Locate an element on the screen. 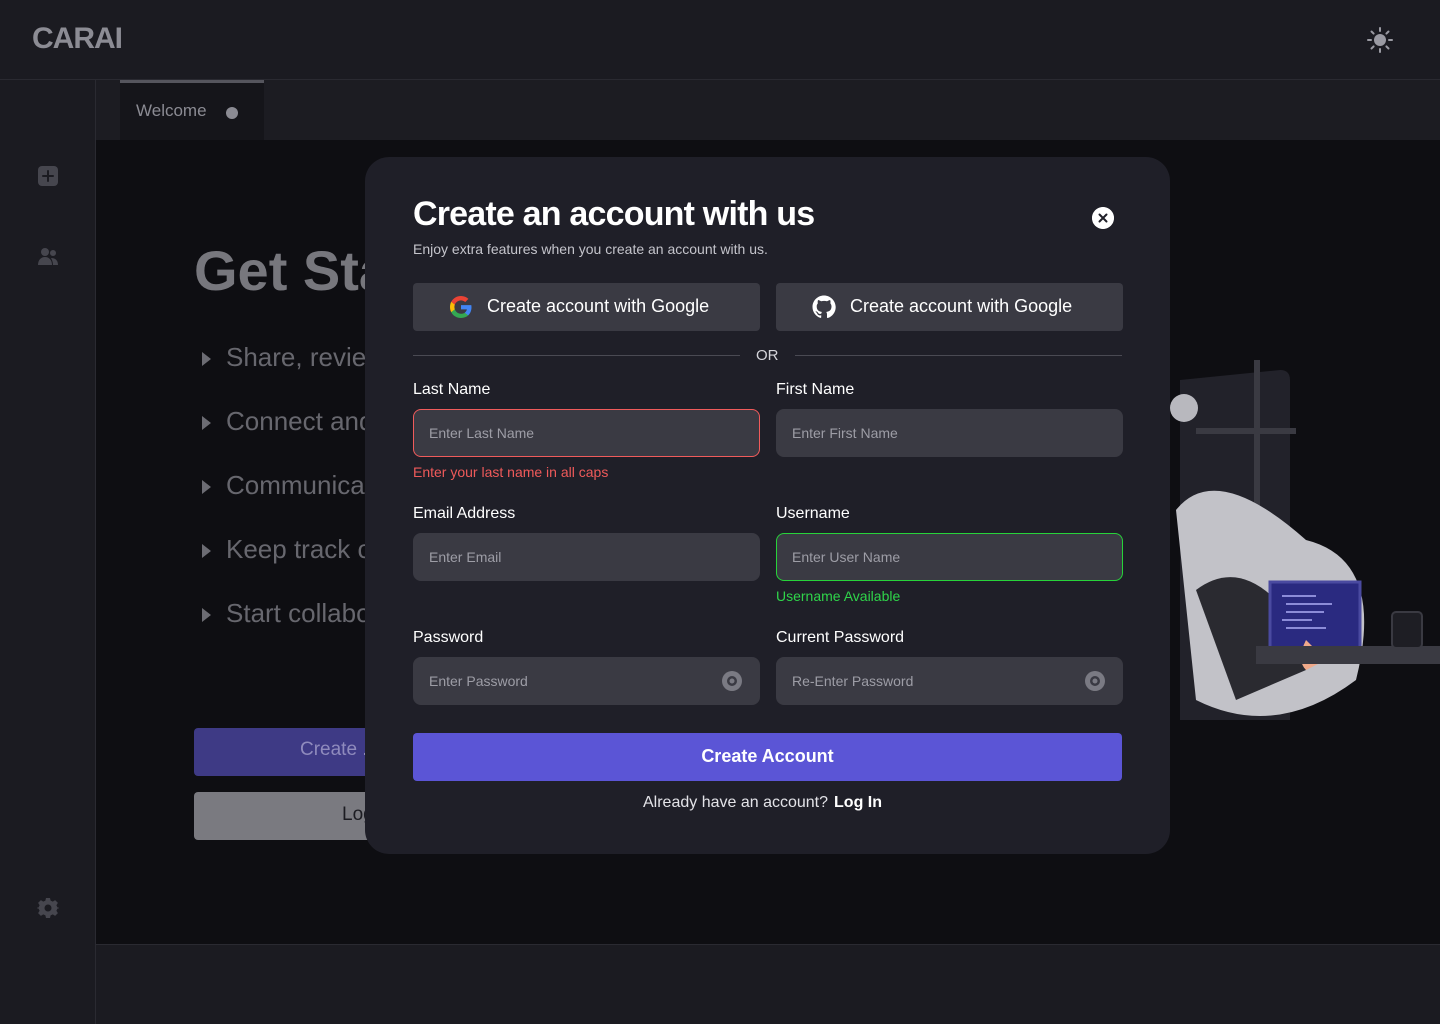 This screenshot has height=1024, width=1440. google-icon is located at coordinates (461, 307).